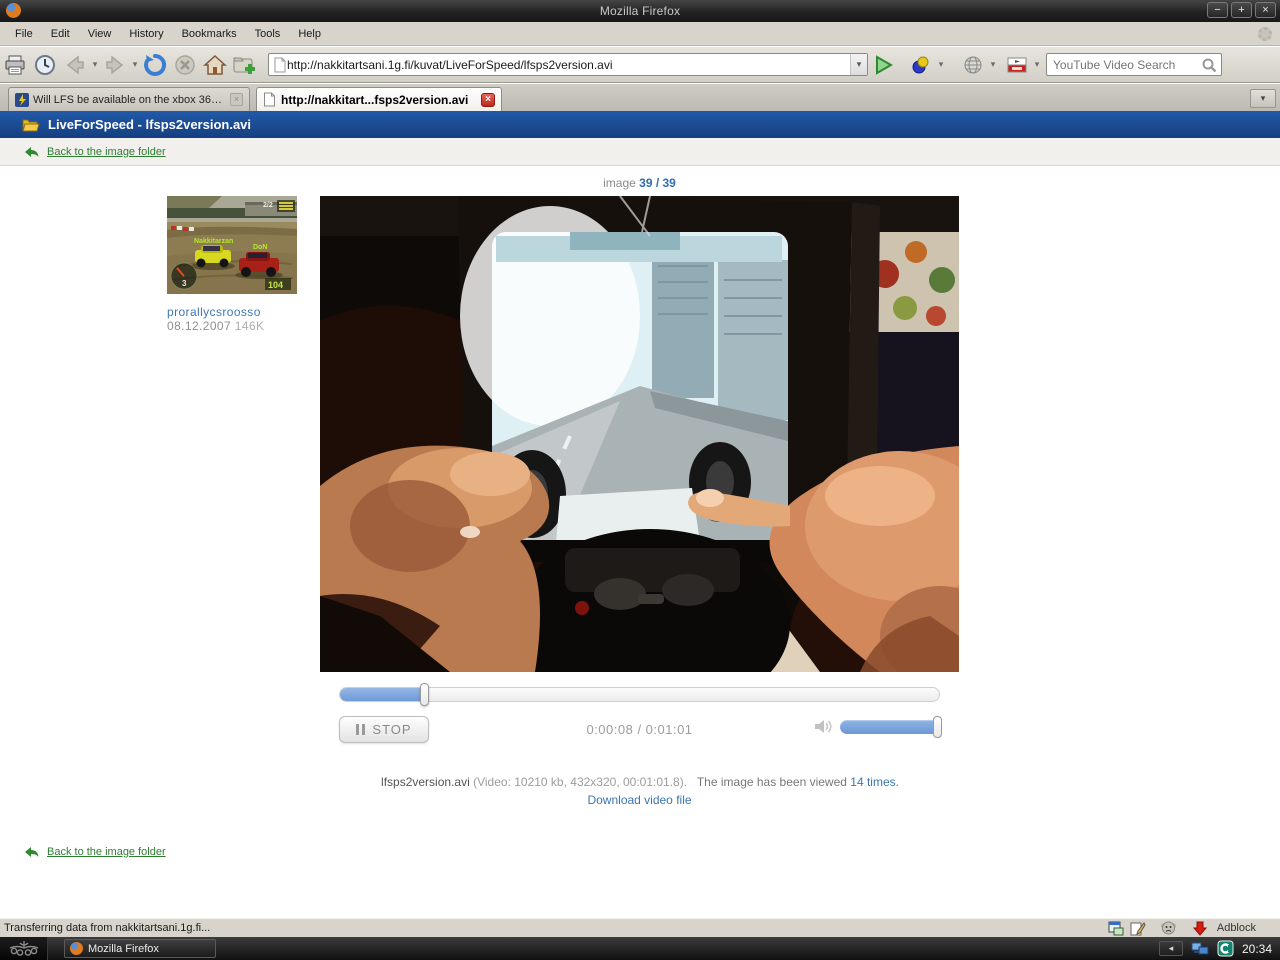  Describe the element at coordinates (1126, 64) in the screenshot. I see `search-input` at that location.